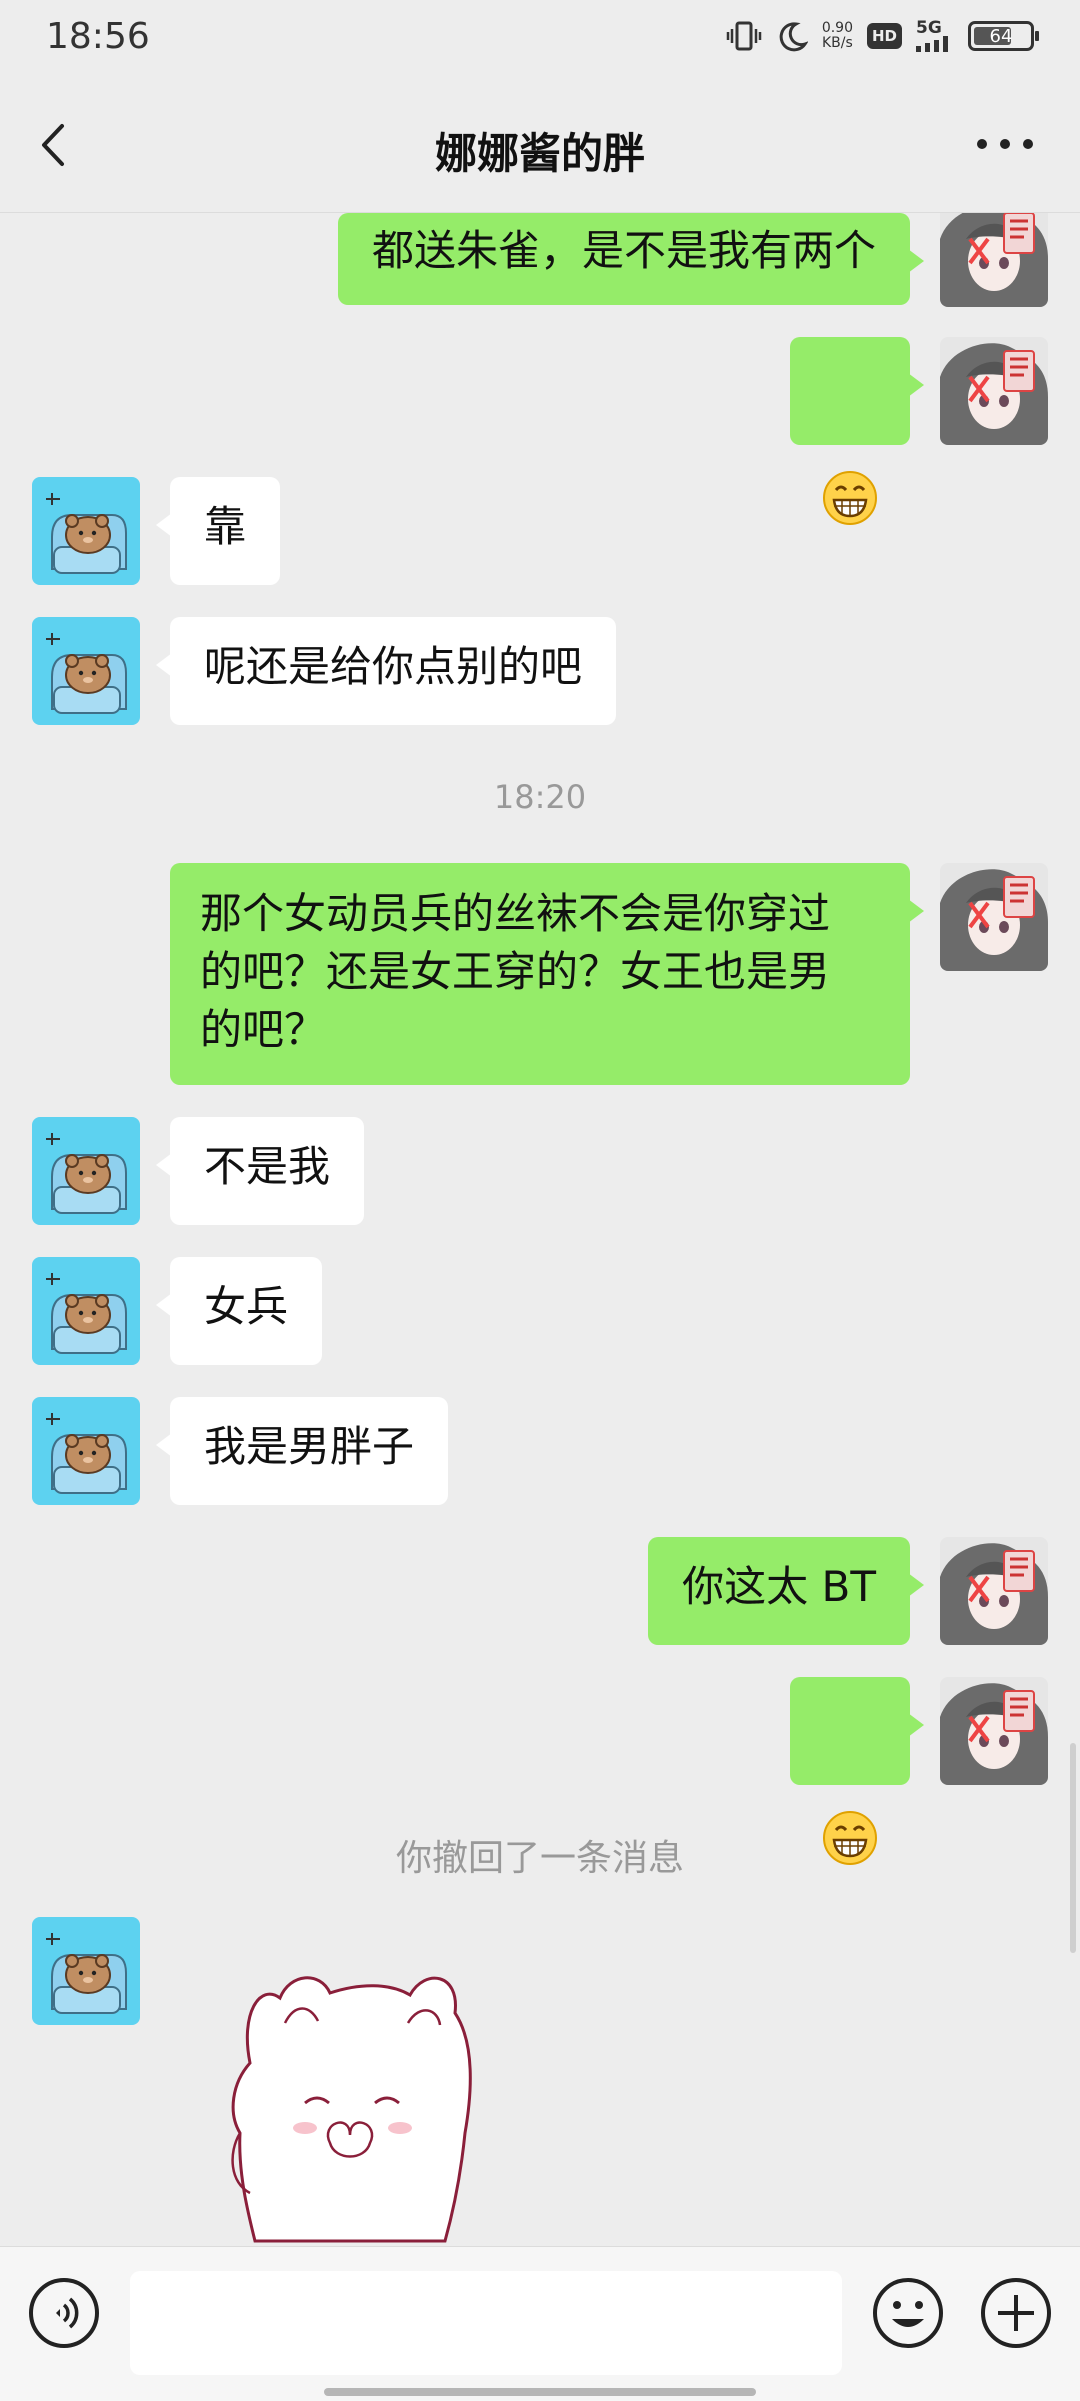  I want to click on battery-level: 64, so click(1001, 36).